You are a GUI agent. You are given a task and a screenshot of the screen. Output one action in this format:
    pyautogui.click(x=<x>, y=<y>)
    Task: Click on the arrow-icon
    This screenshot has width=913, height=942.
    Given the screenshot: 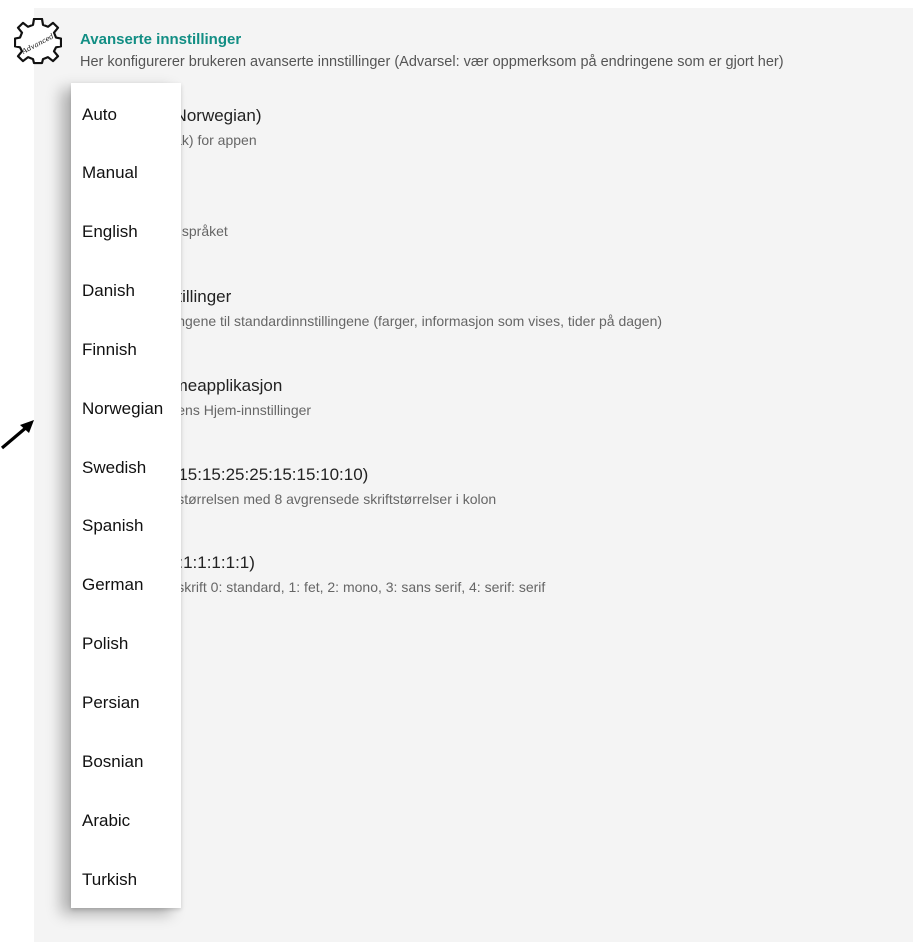 What is the action you would take?
    pyautogui.click(x=20, y=432)
    